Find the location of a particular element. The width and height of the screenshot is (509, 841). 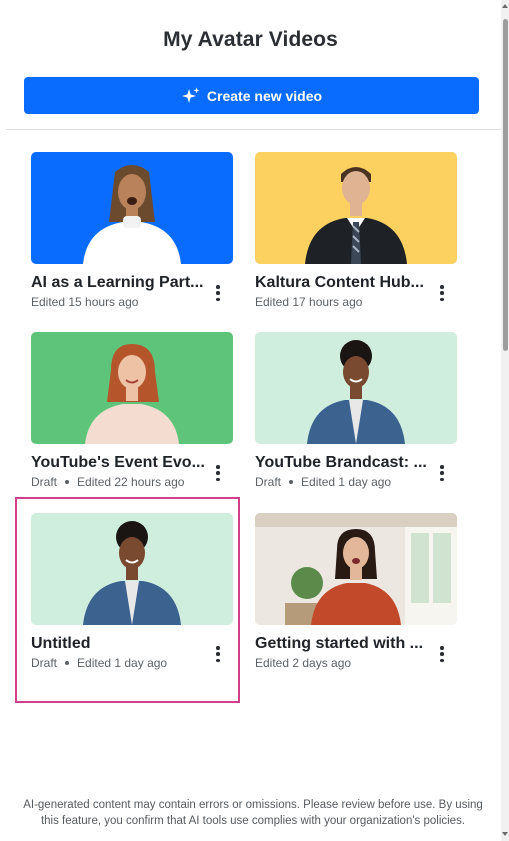

page-title: My Avatar Videos is located at coordinates (250, 39).